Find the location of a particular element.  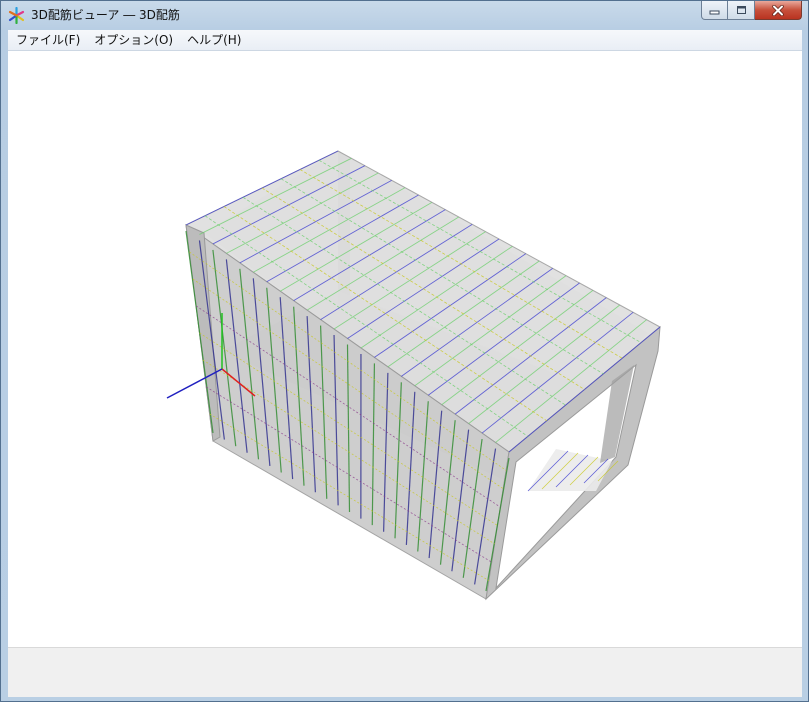

title-bar: 3D配筋ビューア ― 3D配筋 is located at coordinates (404, 15).